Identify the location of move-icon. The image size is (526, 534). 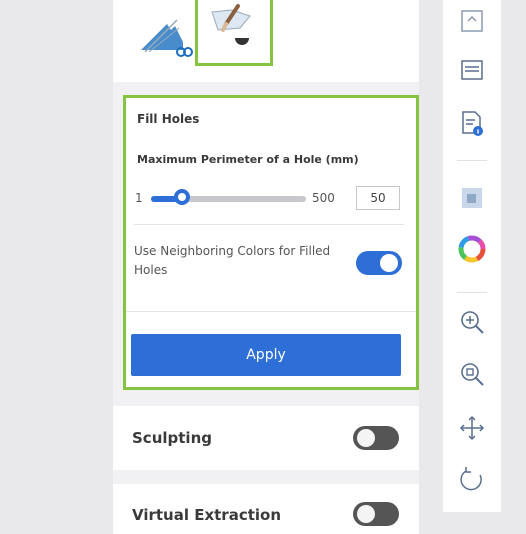
(472, 428).